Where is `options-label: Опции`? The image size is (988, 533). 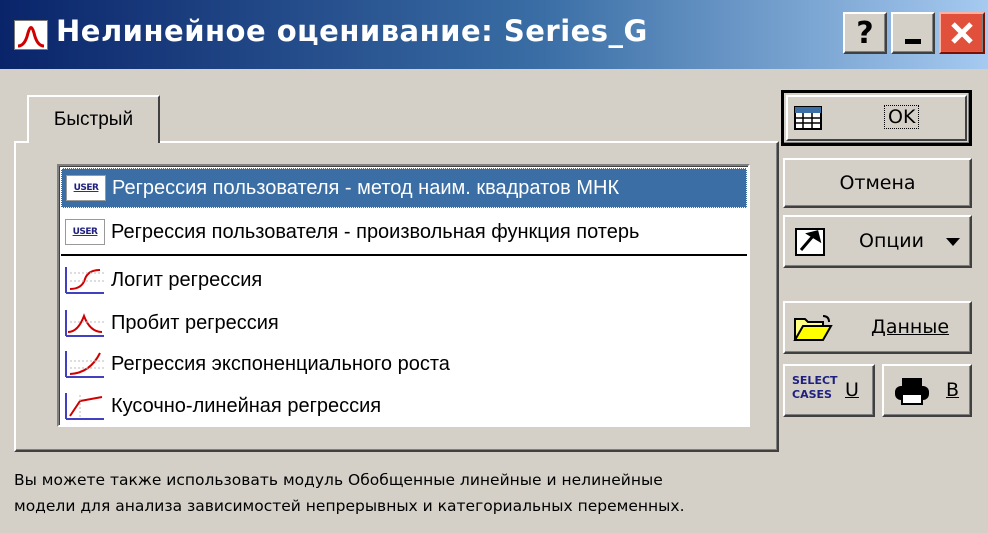
options-label: Опции is located at coordinates (892, 241).